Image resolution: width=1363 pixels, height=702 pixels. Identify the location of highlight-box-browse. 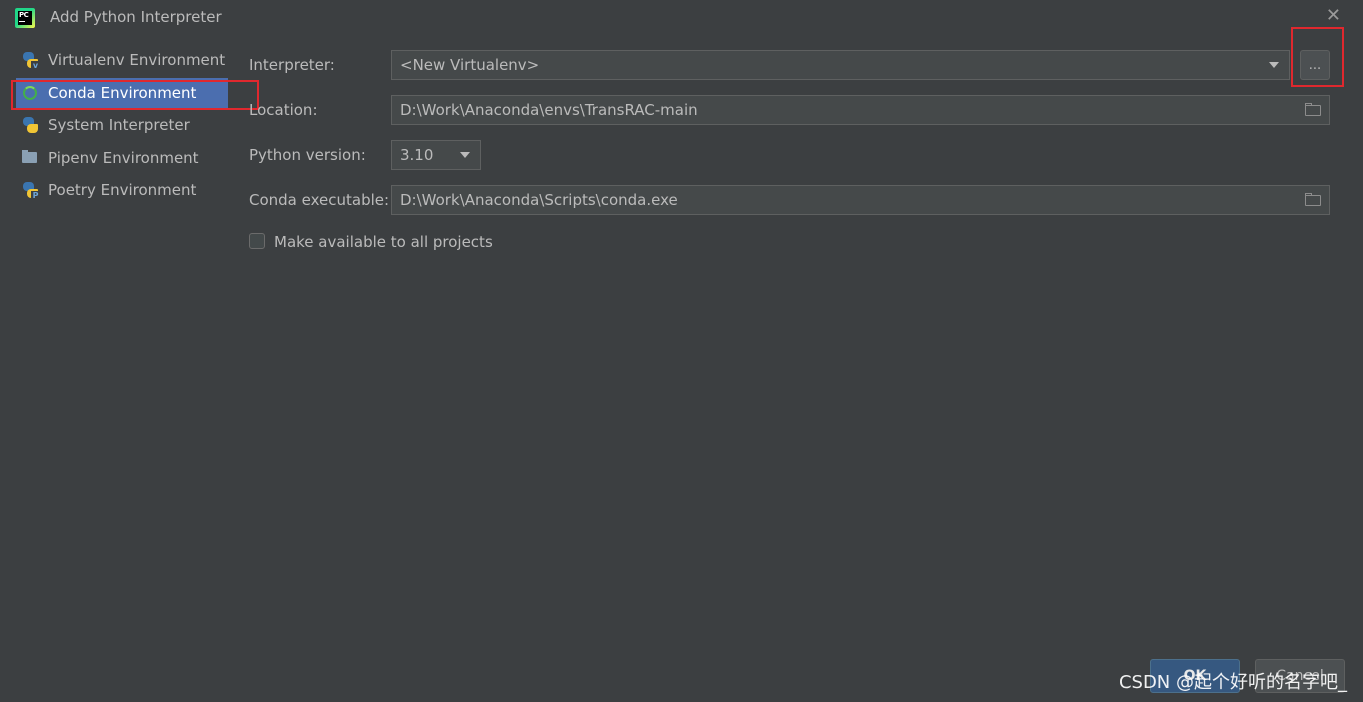
(1317, 57).